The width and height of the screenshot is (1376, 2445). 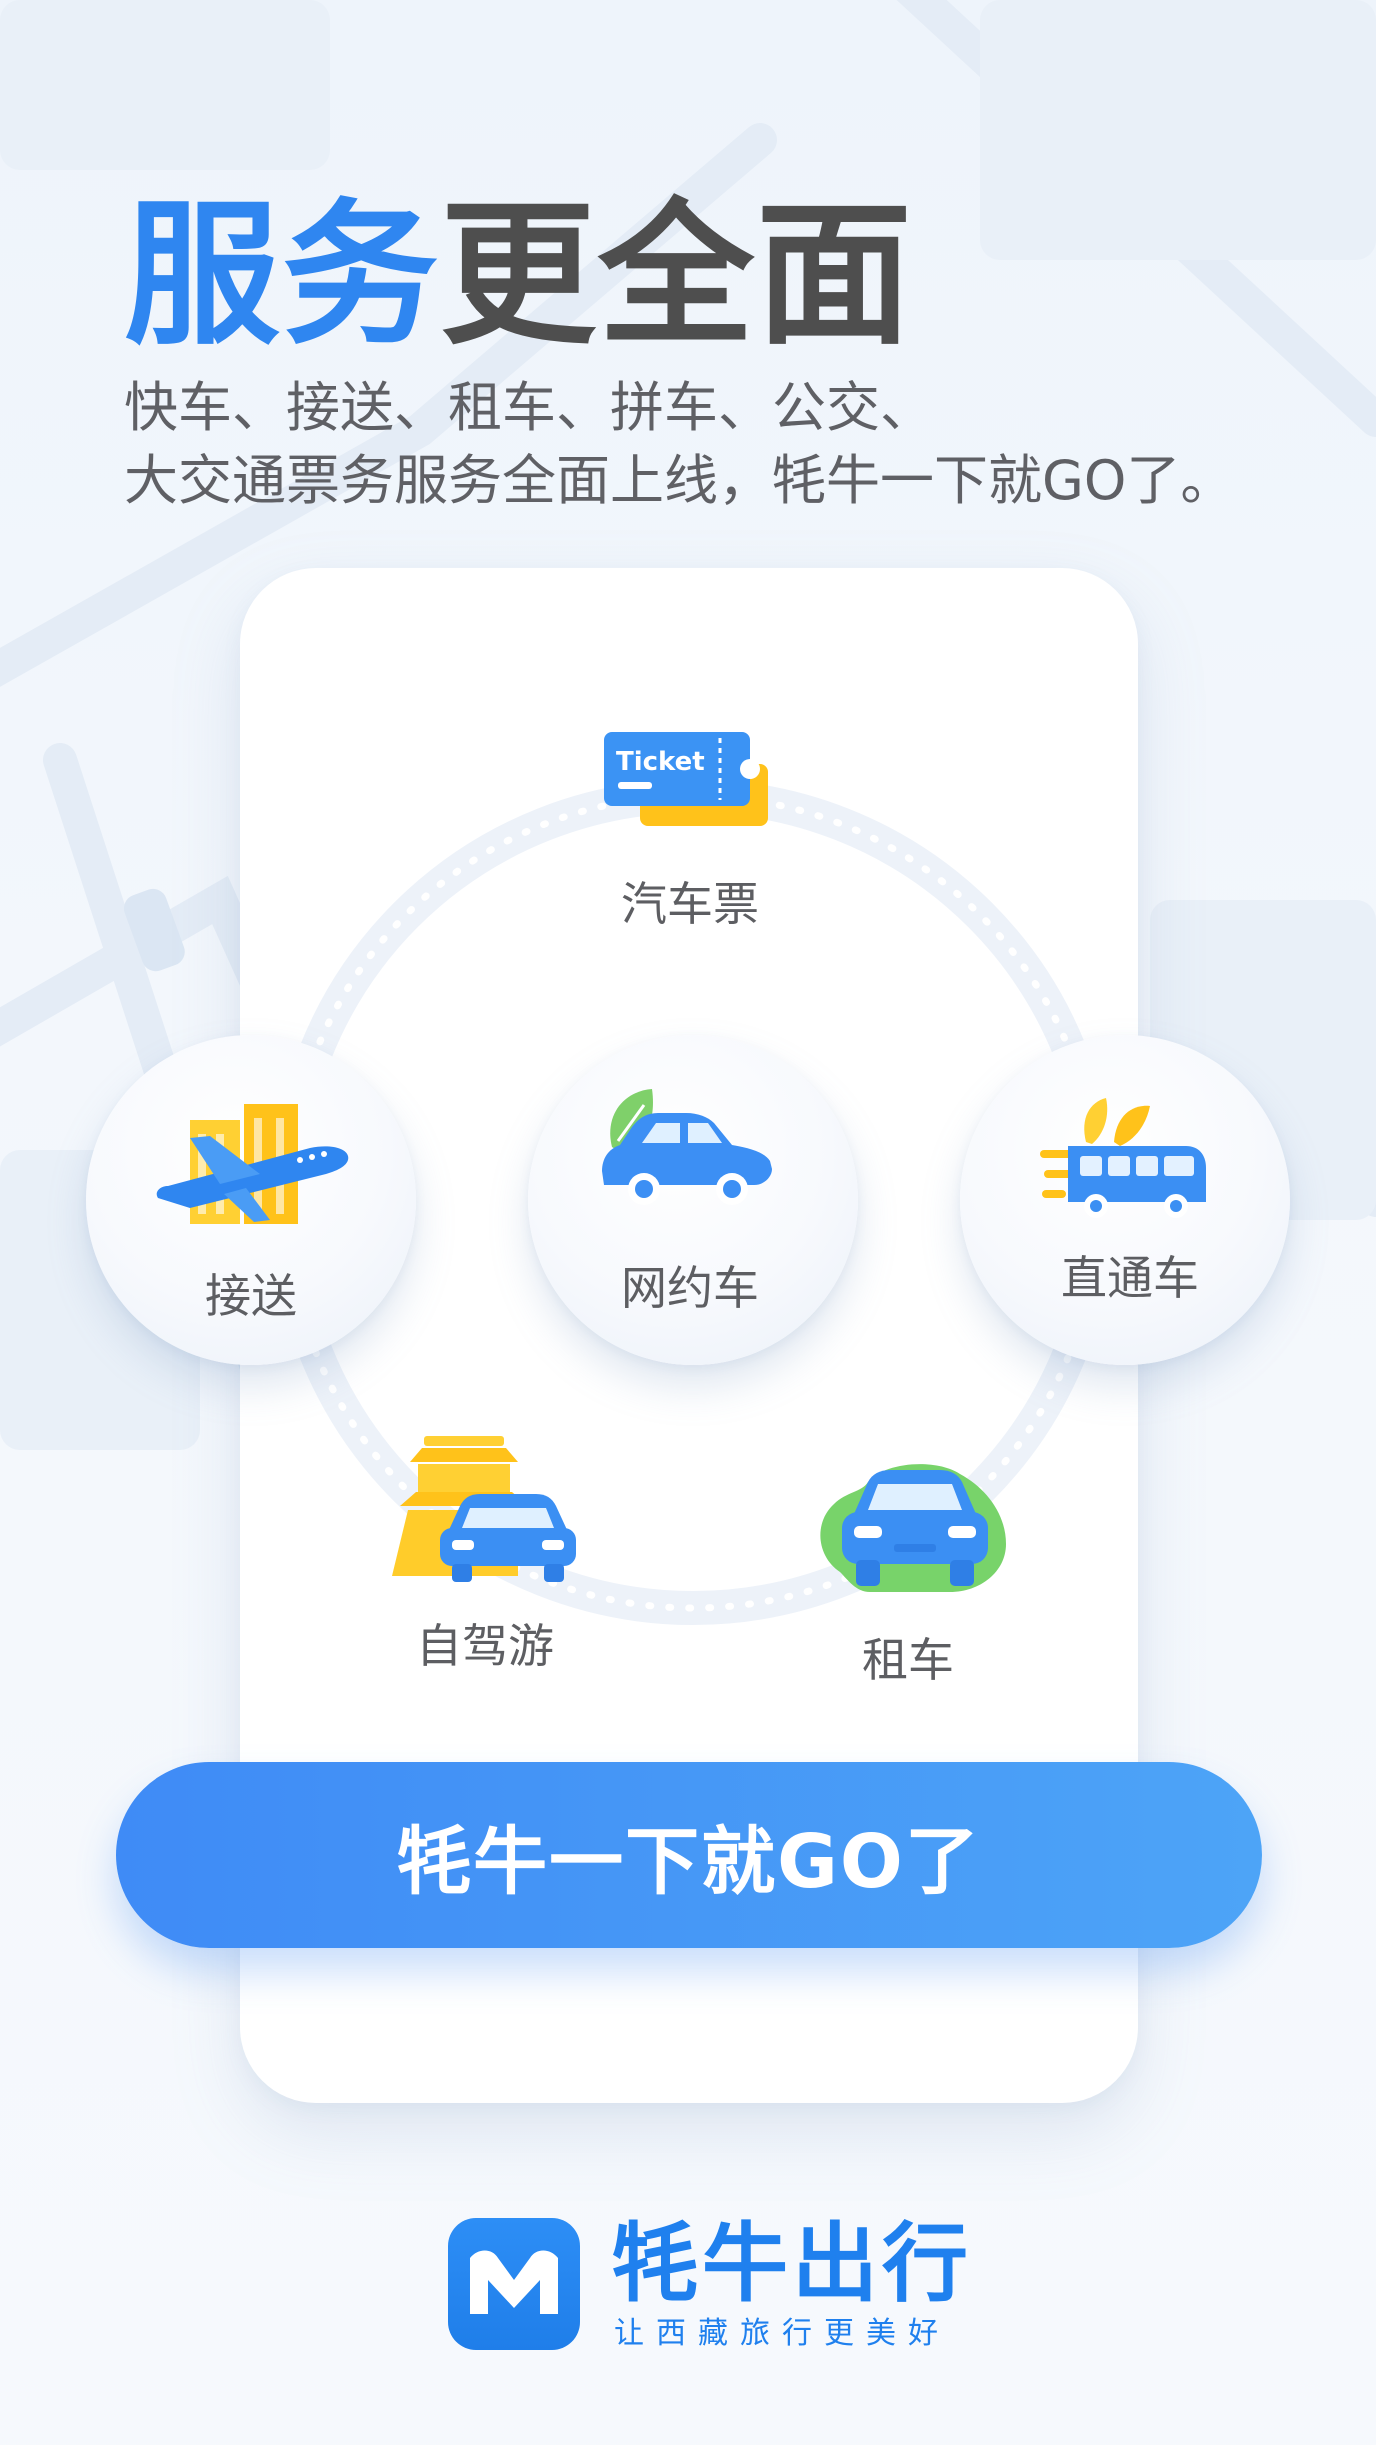 I want to click on title-rest: 更全面, so click(x=677, y=275).